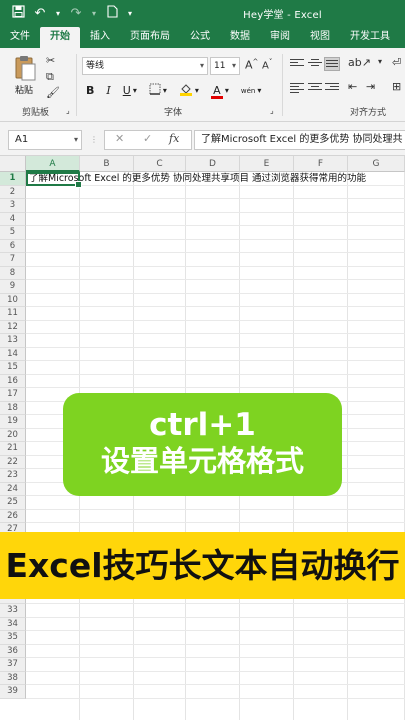 This screenshot has height=720, width=405. What do you see at coordinates (25, 68) in the screenshot?
I see `paste-icon` at bounding box center [25, 68].